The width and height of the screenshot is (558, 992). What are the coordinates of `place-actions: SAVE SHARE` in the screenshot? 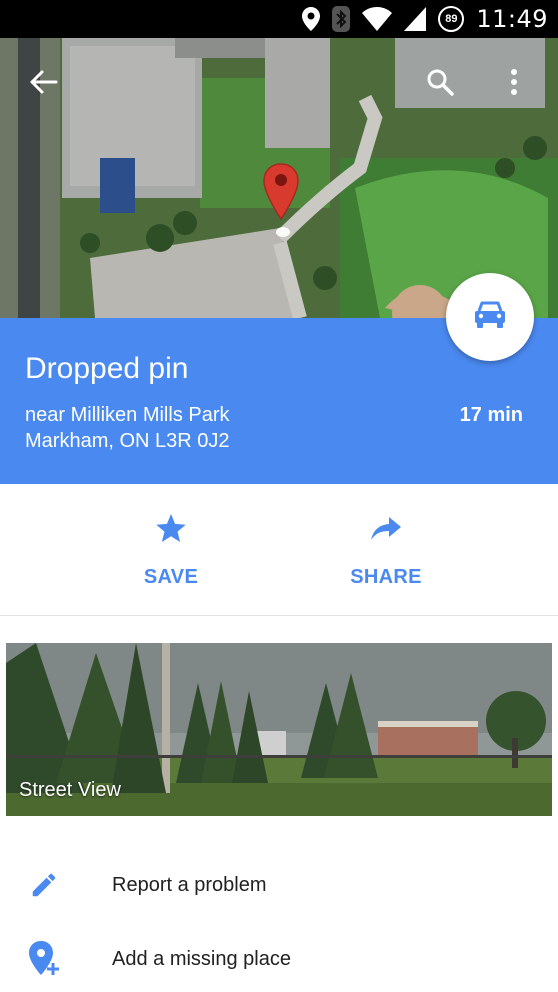 It's located at (279, 550).